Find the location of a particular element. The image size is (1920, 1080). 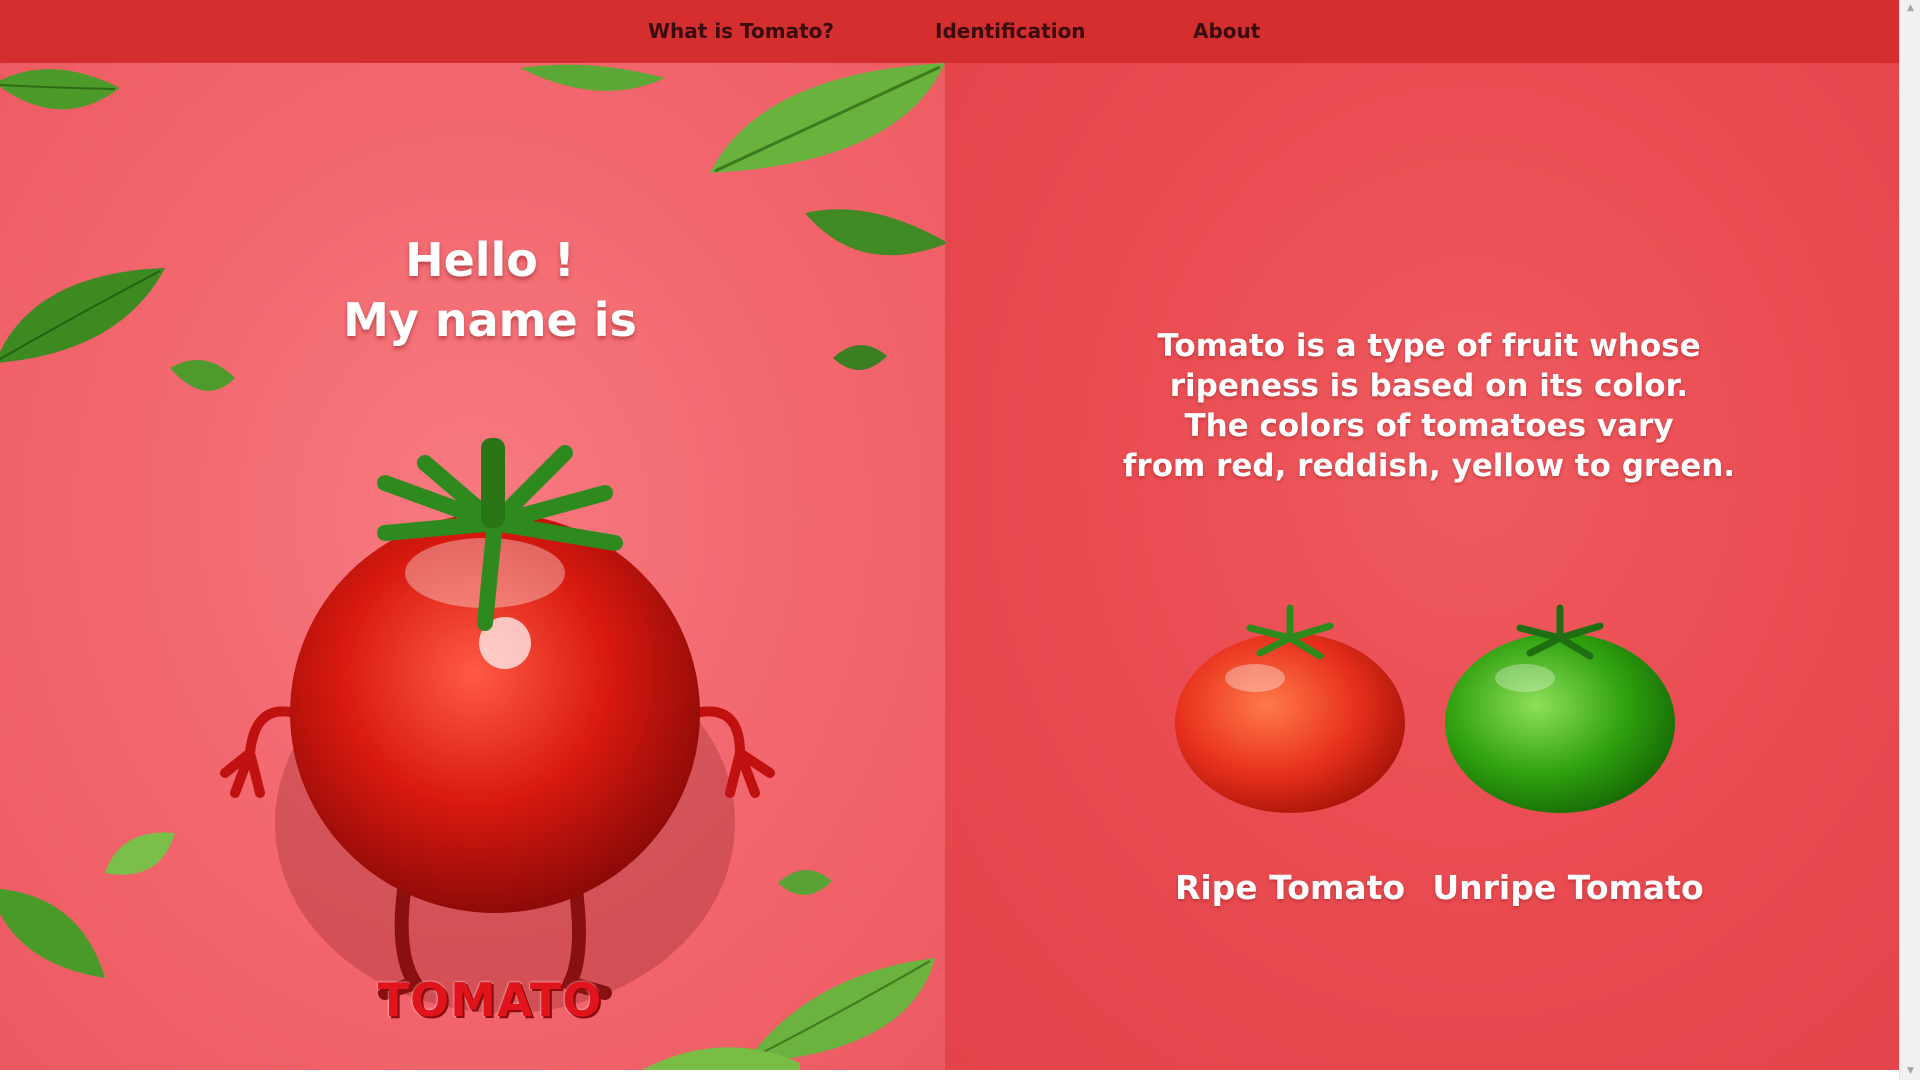

description-line: from red, reddish, yellow to green. is located at coordinates (1429, 466).